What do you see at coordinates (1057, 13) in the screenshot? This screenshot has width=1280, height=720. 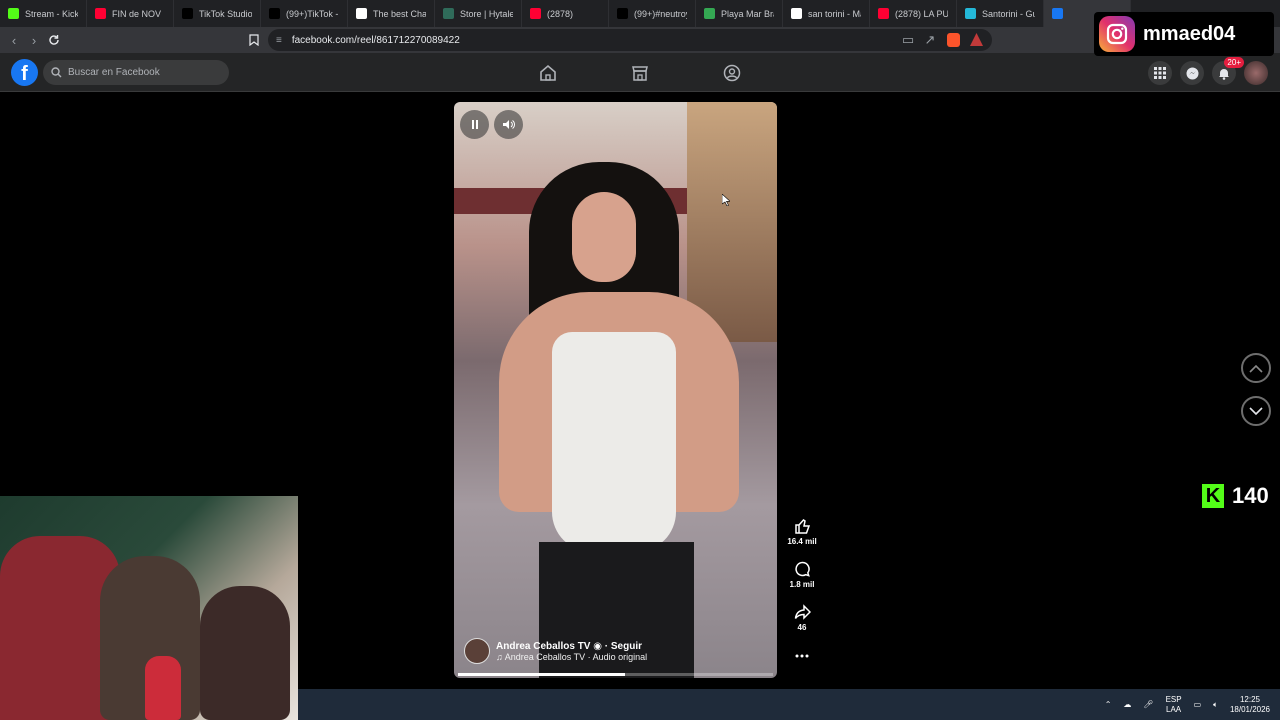 I see `facebook-icon` at bounding box center [1057, 13].